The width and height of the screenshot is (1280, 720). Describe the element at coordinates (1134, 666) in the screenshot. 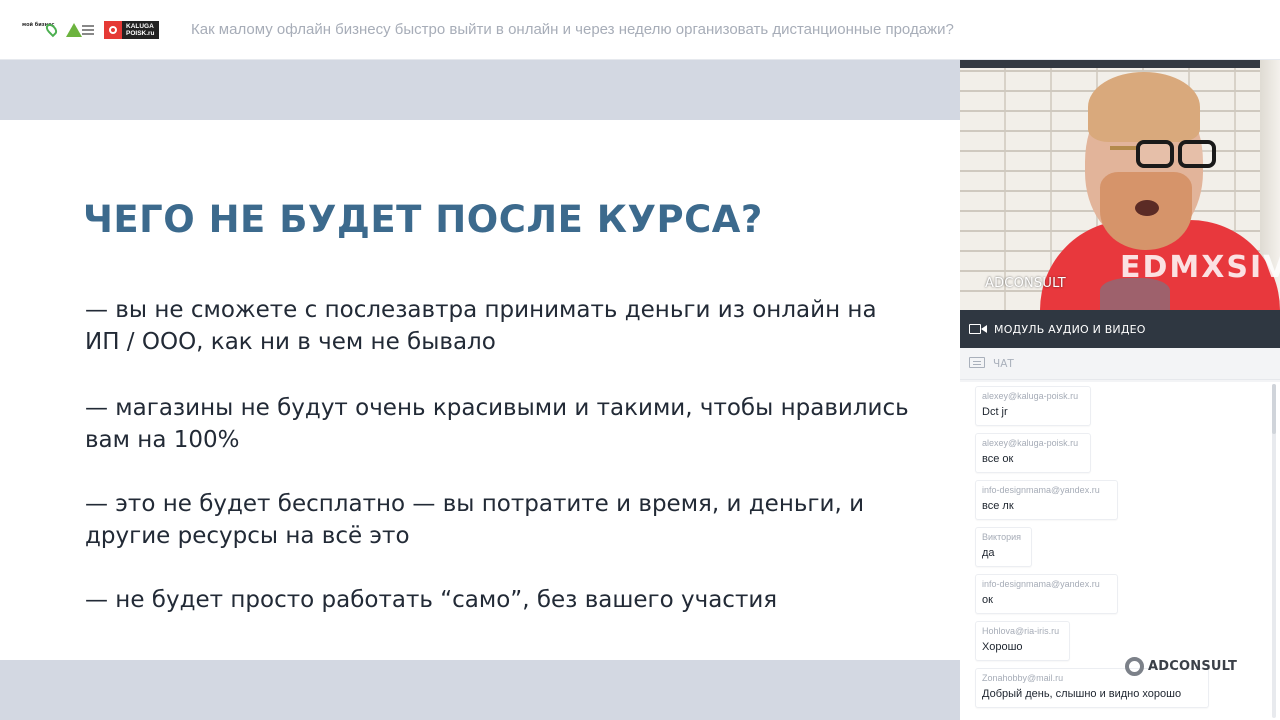

I see `adconsult-logo-icon` at that location.